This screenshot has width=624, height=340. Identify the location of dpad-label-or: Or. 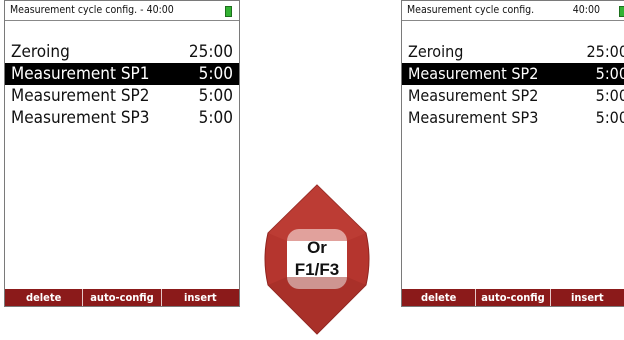
(317, 247).